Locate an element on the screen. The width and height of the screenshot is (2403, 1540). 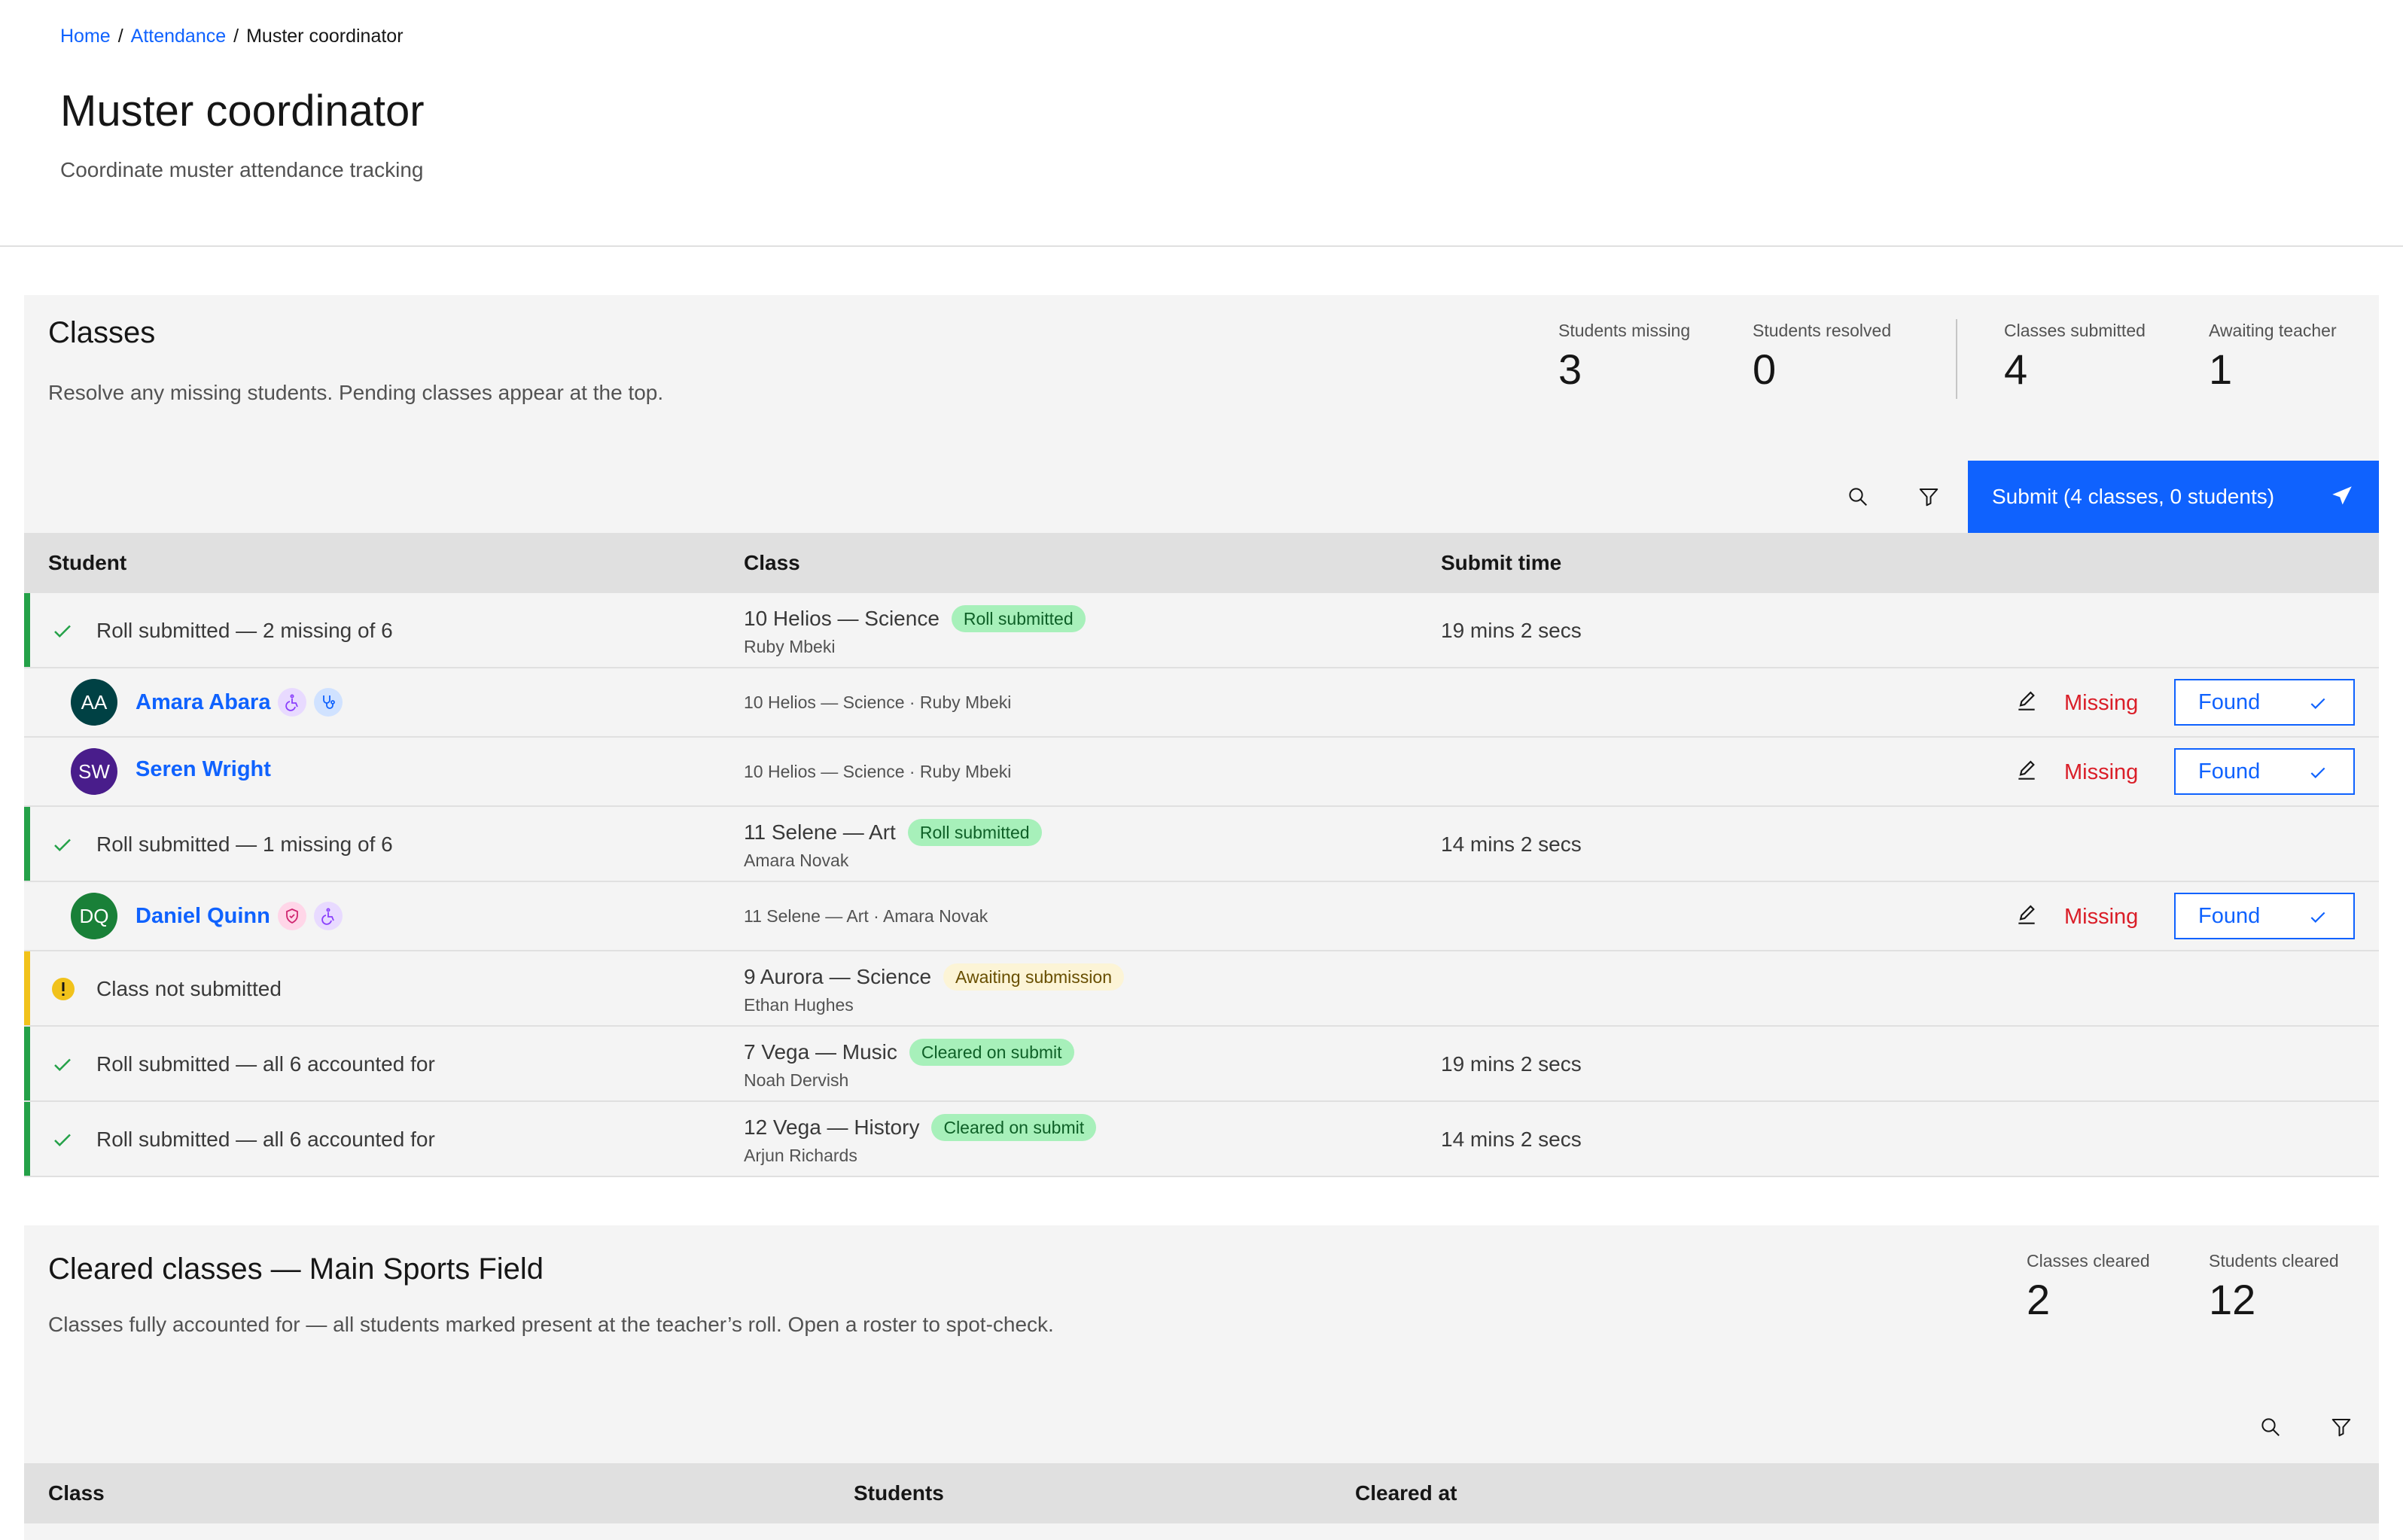
breadcrumb-home-link: Home is located at coordinates (85, 36).